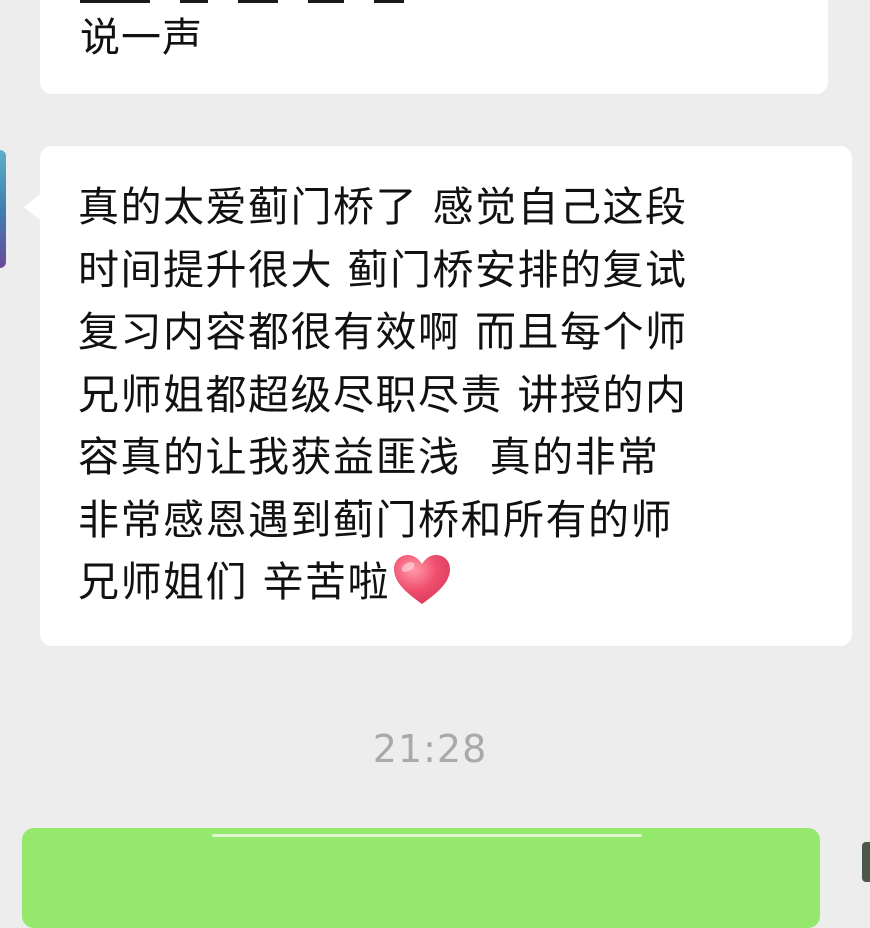 Image resolution: width=870 pixels, height=928 pixels. What do you see at coordinates (421, 878) in the screenshot?
I see `message-bubble-outgoing` at bounding box center [421, 878].